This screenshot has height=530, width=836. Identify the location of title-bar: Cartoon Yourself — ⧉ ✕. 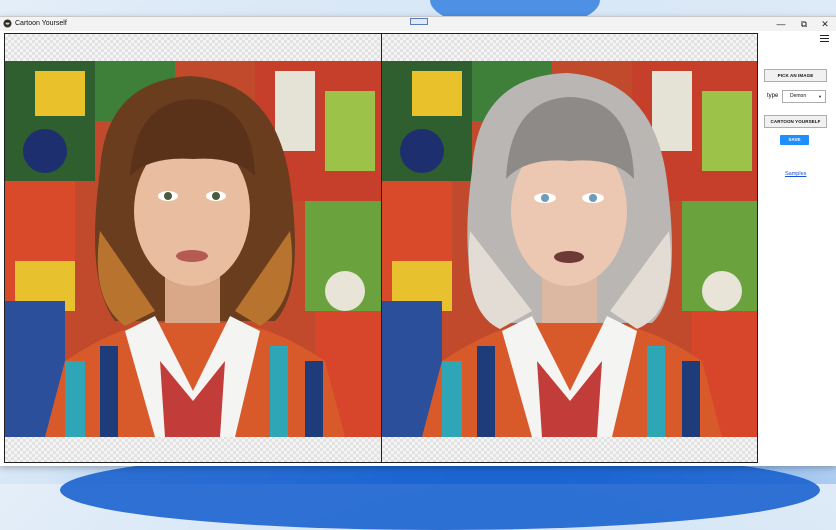
(418, 24).